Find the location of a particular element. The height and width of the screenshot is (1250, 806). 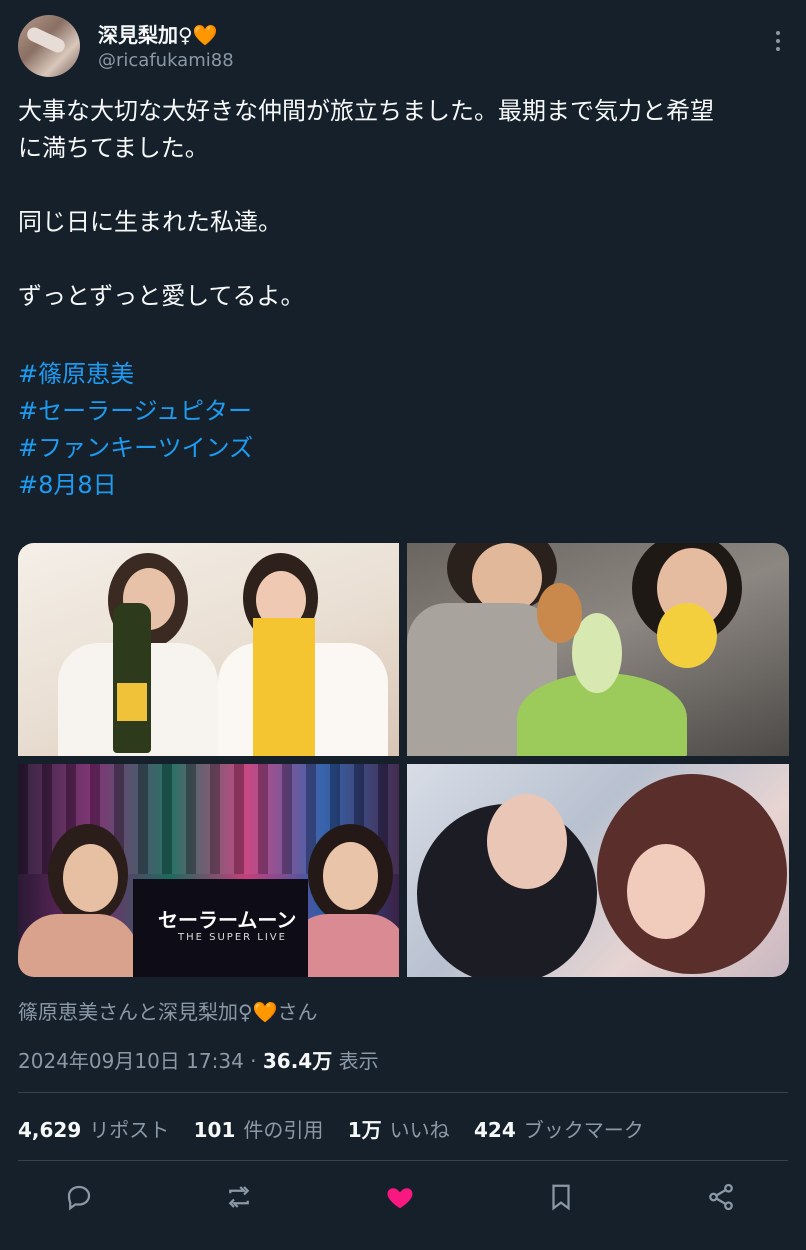

hashtag-link: #セーラージュピター is located at coordinates (135, 411).